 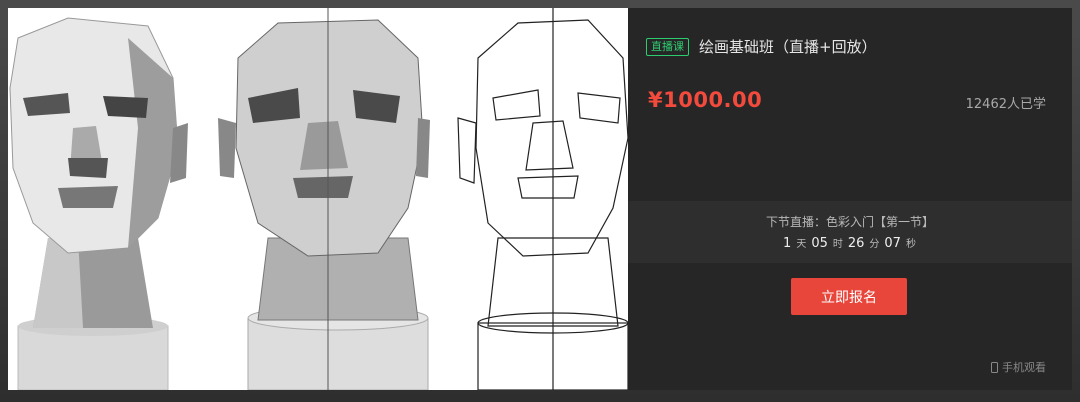 I want to click on mobile-watch-label: 手机观看, so click(x=1024, y=367).